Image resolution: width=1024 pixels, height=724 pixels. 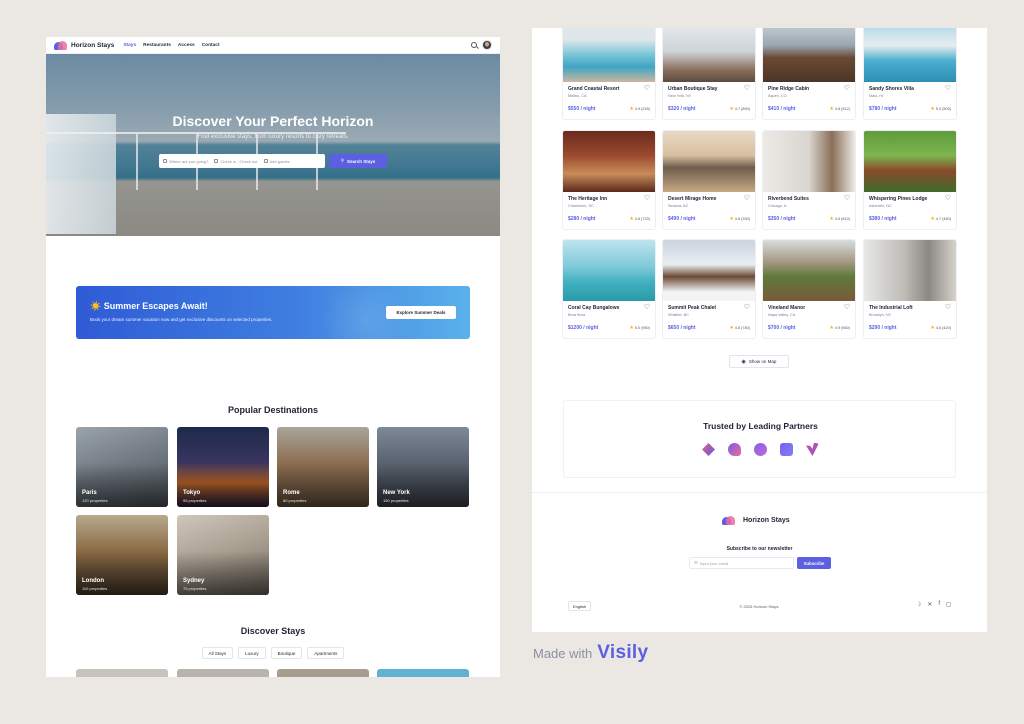 What do you see at coordinates (323, 467) in the screenshot?
I see `destination-card-rome: Rome 80 properties` at bounding box center [323, 467].